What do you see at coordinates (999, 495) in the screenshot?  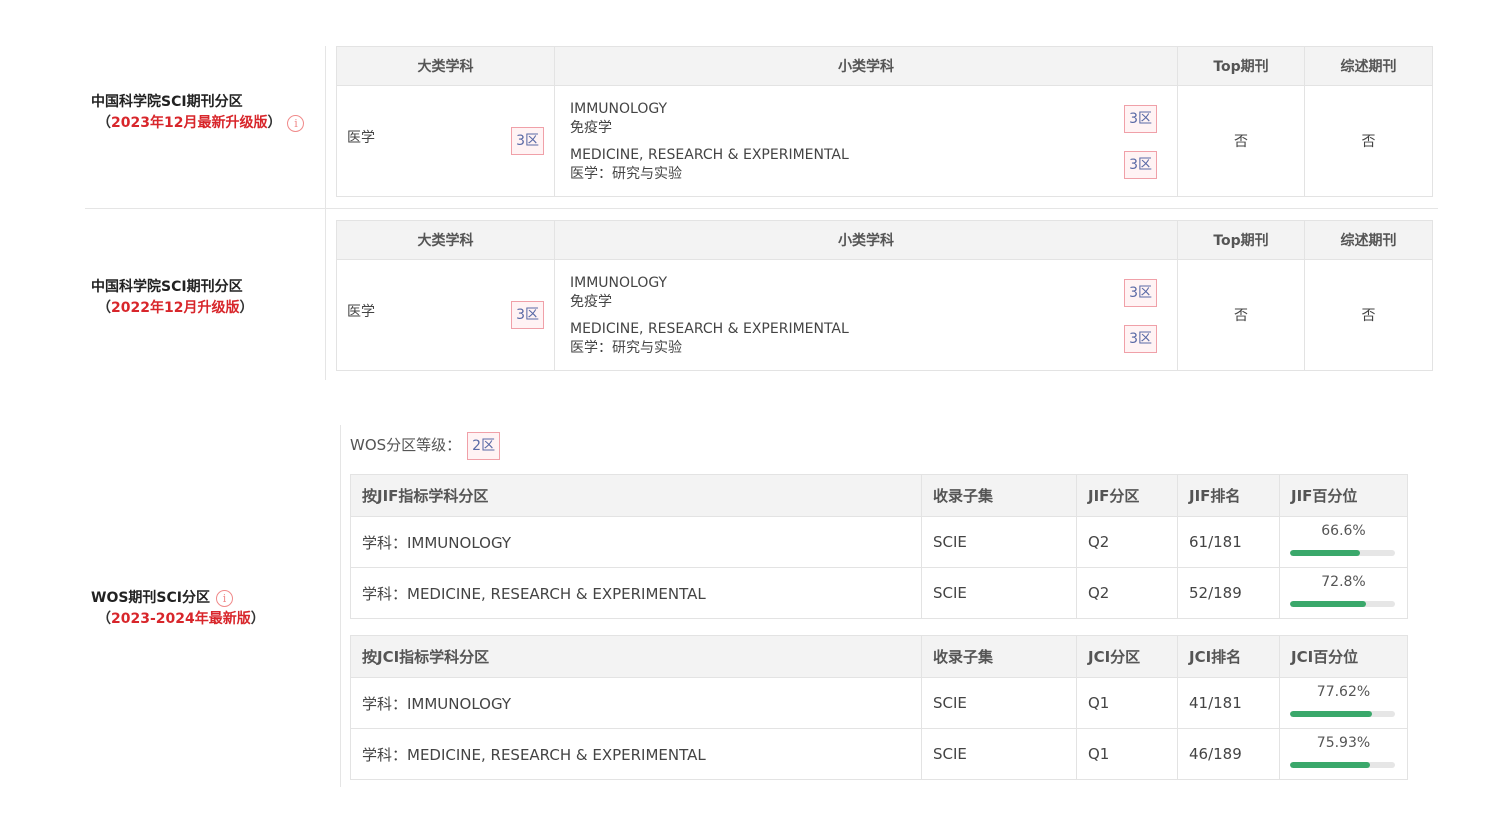 I see `jif-header-subset: 收录子集` at bounding box center [999, 495].